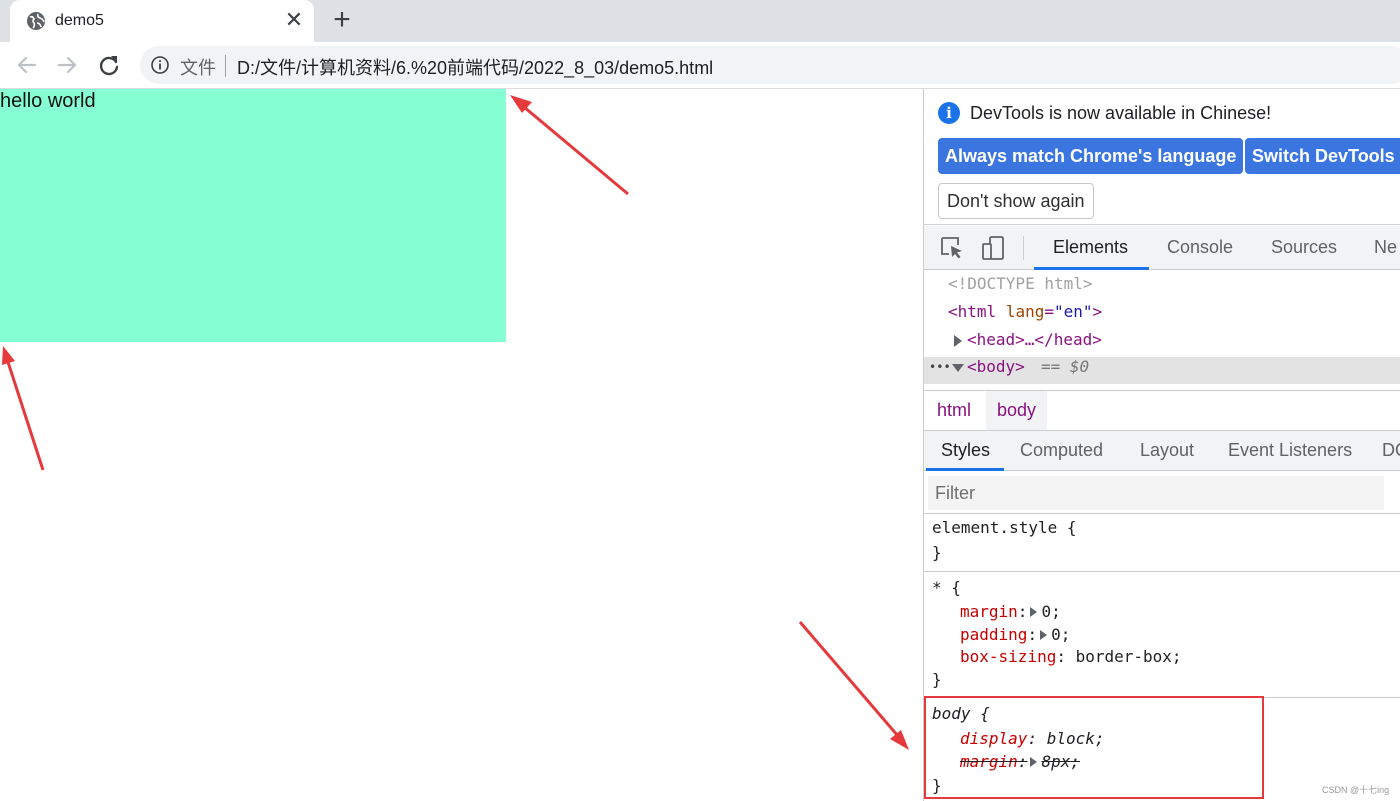 The width and height of the screenshot is (1400, 801). Describe the element at coordinates (1322, 156) in the screenshot. I see `switch-devtools-language-button: Switch DevTools t` at that location.